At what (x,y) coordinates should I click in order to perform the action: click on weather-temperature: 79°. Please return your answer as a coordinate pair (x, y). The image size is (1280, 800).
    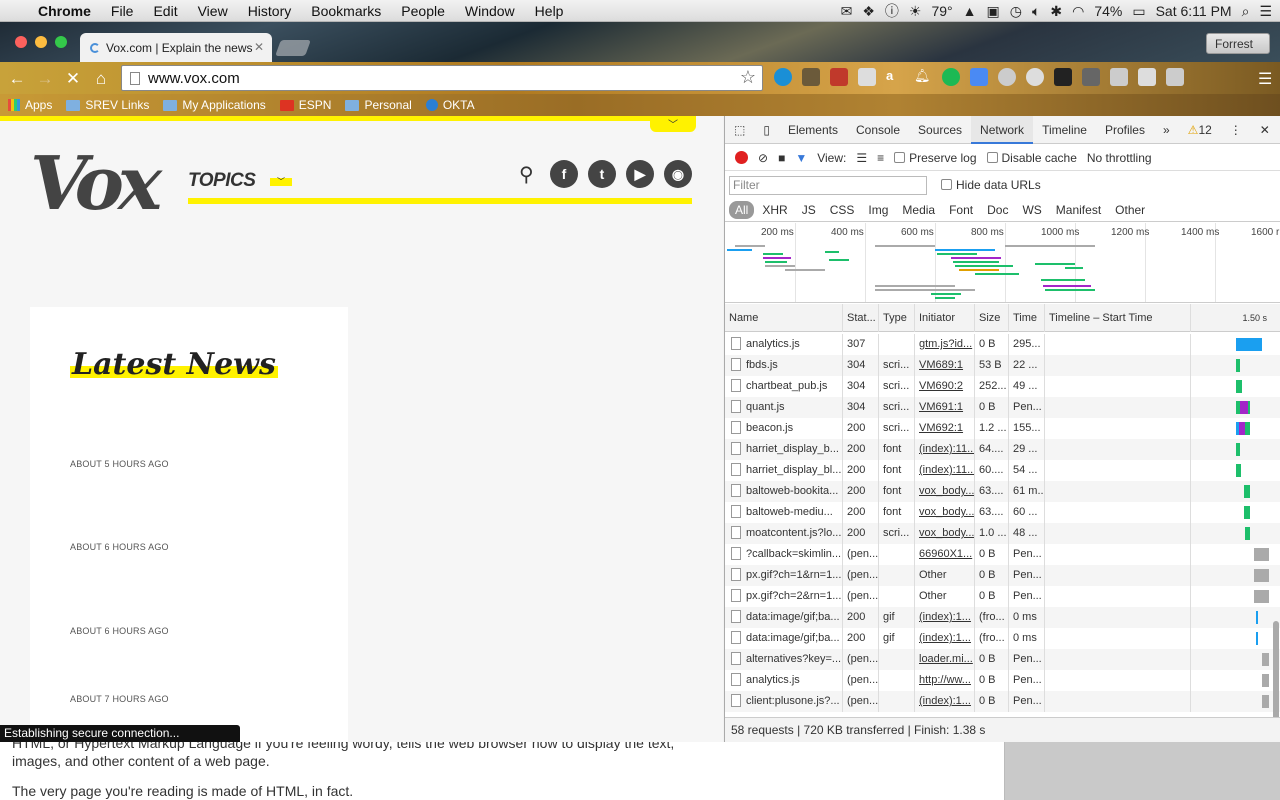
    Looking at the image, I should click on (941, 11).